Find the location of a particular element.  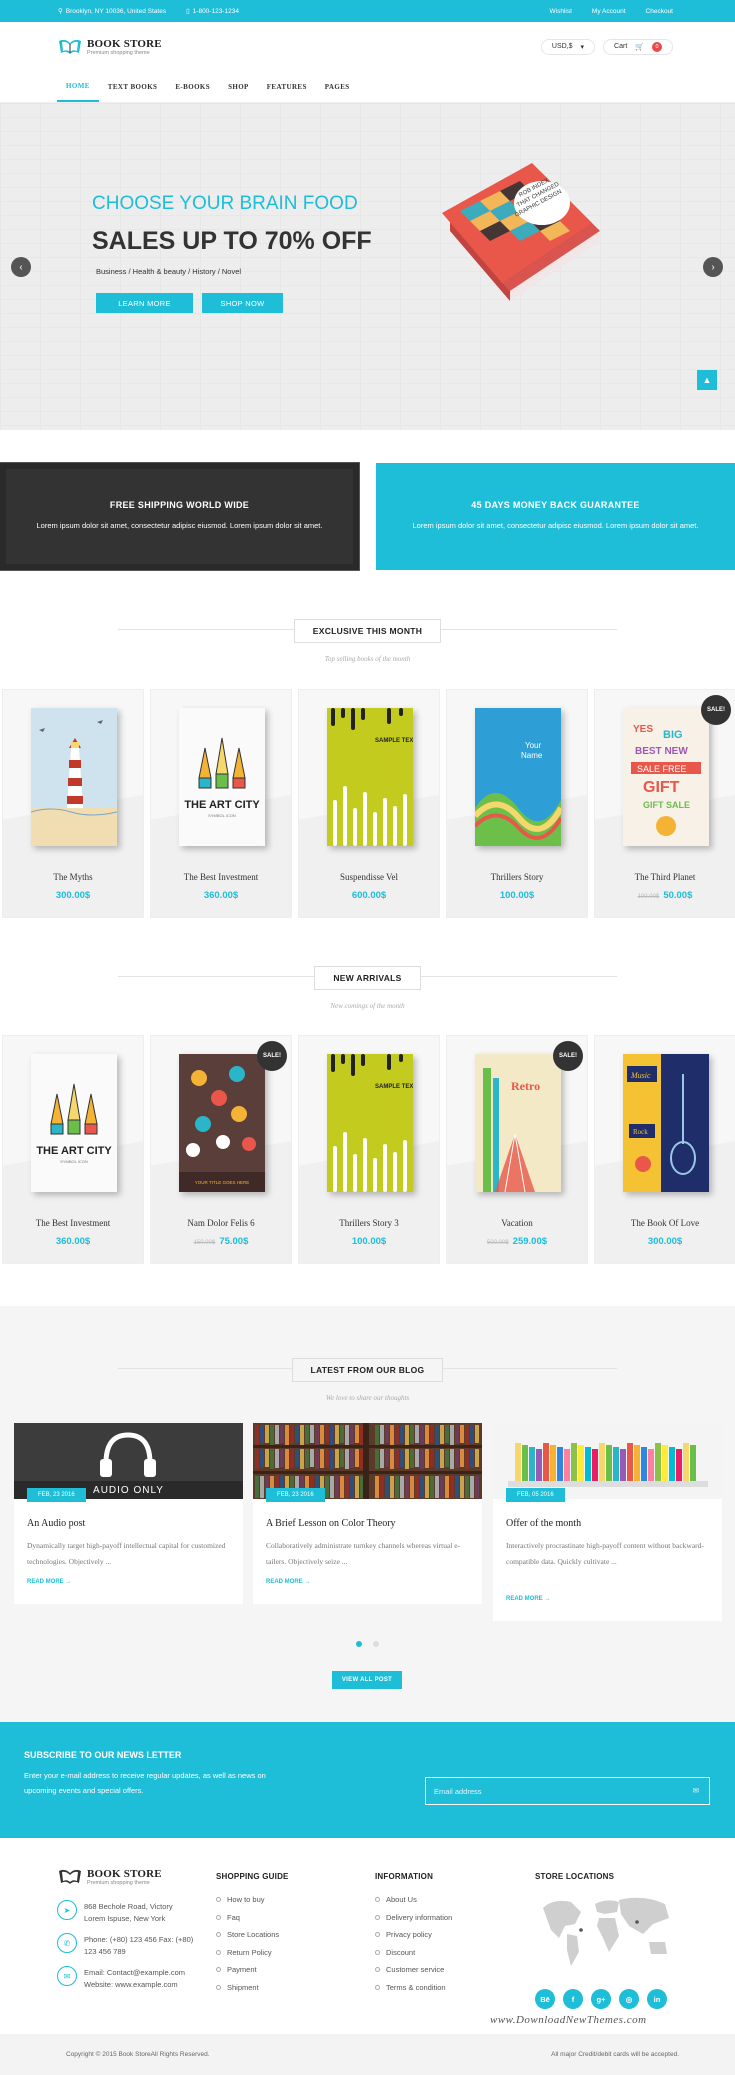

product-card: SAMPLE TEXT Thrillers Story 3 100.00$ is located at coordinates (369, 1149).